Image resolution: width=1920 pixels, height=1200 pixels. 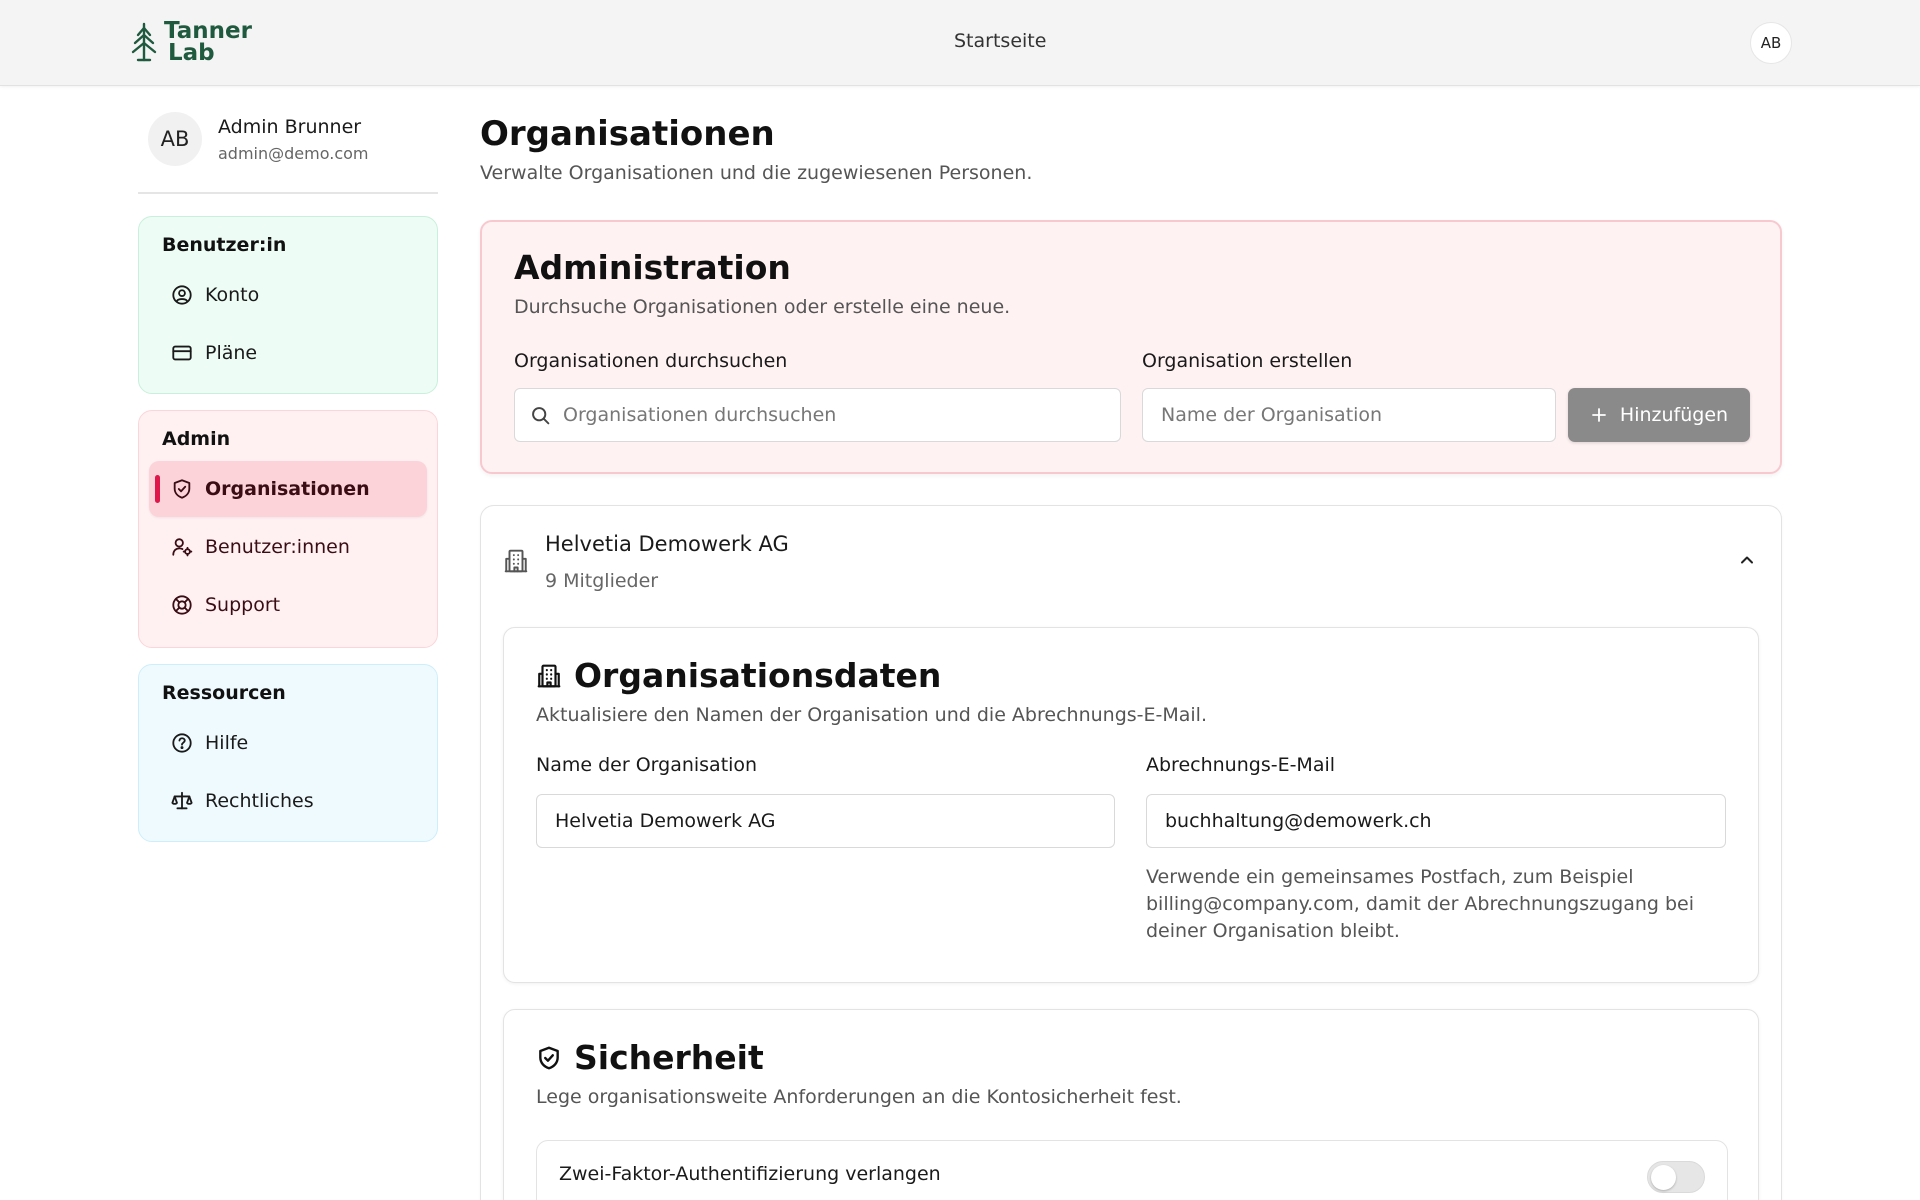 I want to click on tree-logo-icon, so click(x=144, y=42).